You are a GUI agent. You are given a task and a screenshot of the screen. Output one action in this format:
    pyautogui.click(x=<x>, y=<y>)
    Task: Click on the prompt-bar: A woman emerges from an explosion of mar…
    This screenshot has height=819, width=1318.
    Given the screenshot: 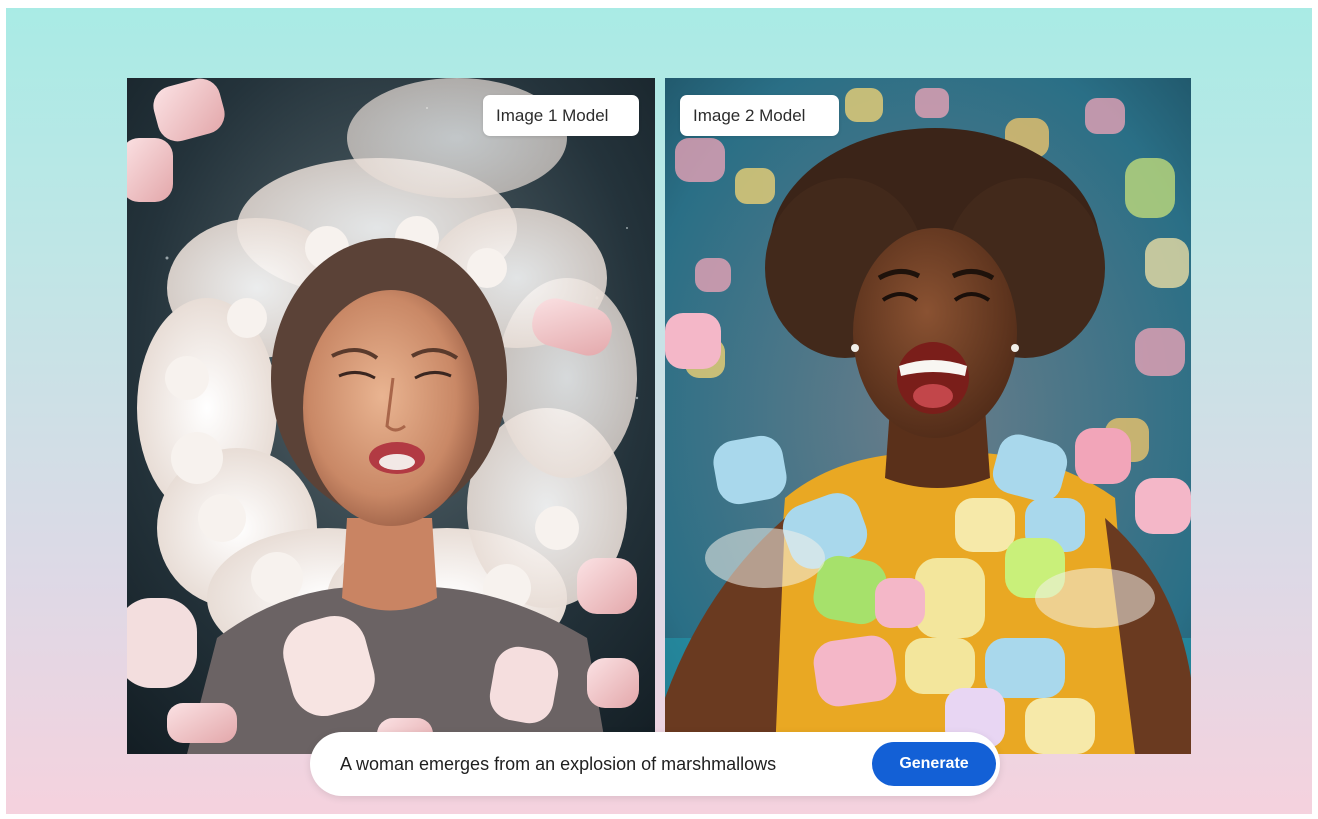 What is the action you would take?
    pyautogui.click(x=655, y=764)
    